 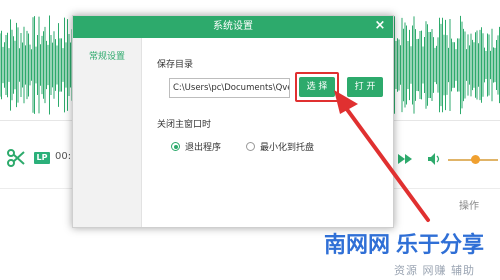 What do you see at coordinates (107, 57) in the screenshot?
I see `sidebar-item-general-settings: 常规设置` at bounding box center [107, 57].